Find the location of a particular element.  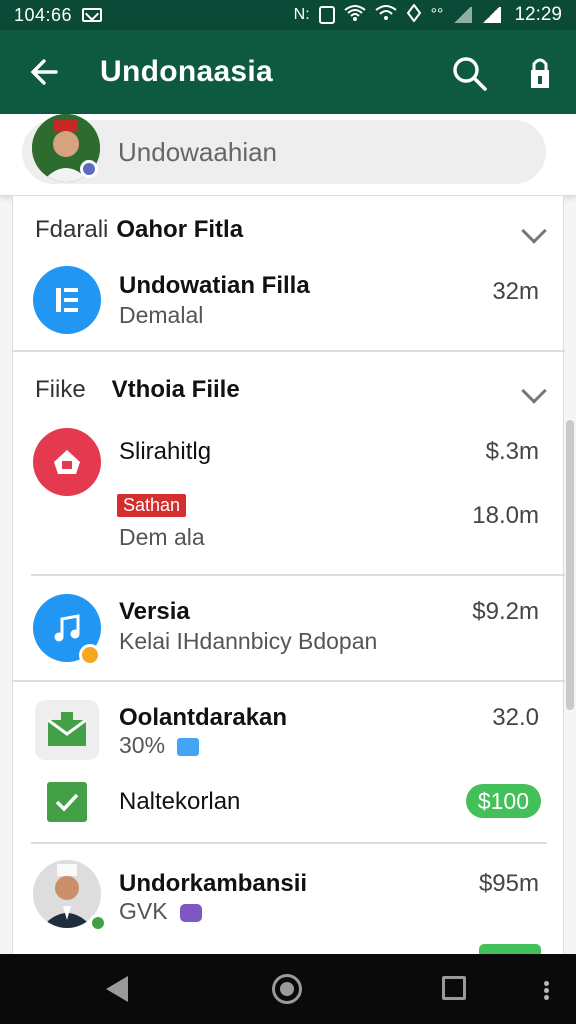

search-icon is located at coordinates (470, 74).